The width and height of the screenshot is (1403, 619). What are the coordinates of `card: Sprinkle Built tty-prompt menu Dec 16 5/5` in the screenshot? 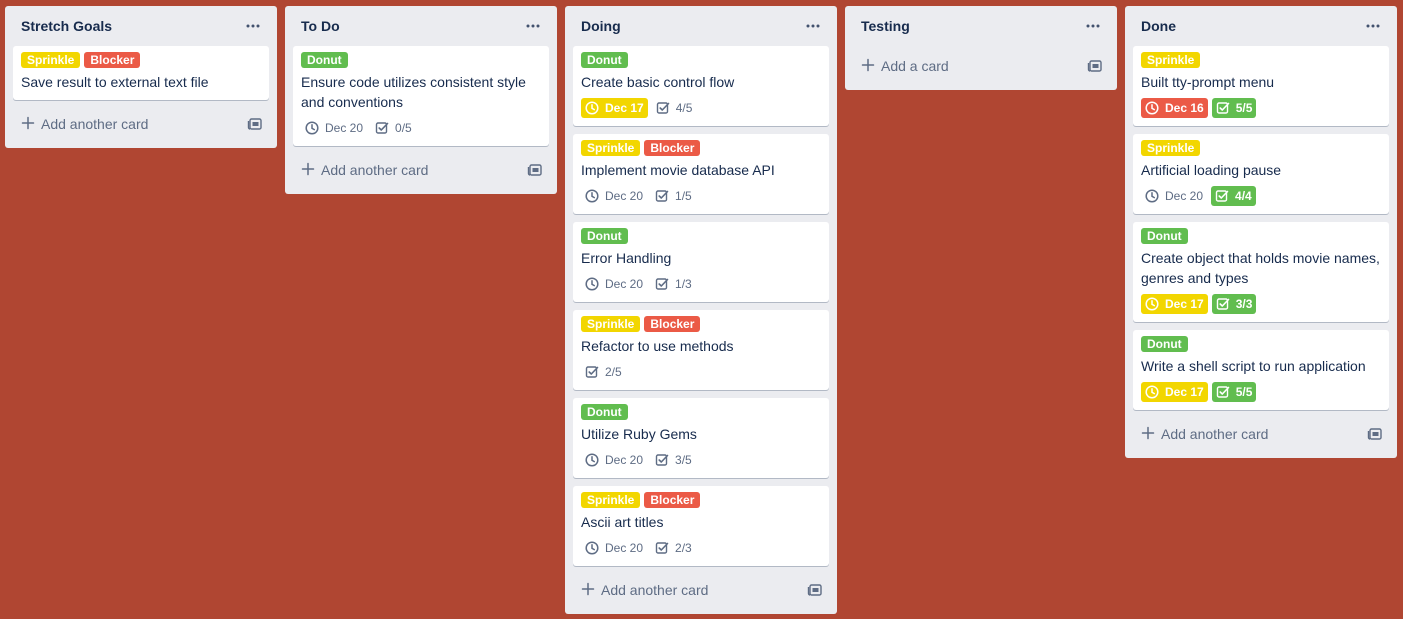 It's located at (1261, 86).